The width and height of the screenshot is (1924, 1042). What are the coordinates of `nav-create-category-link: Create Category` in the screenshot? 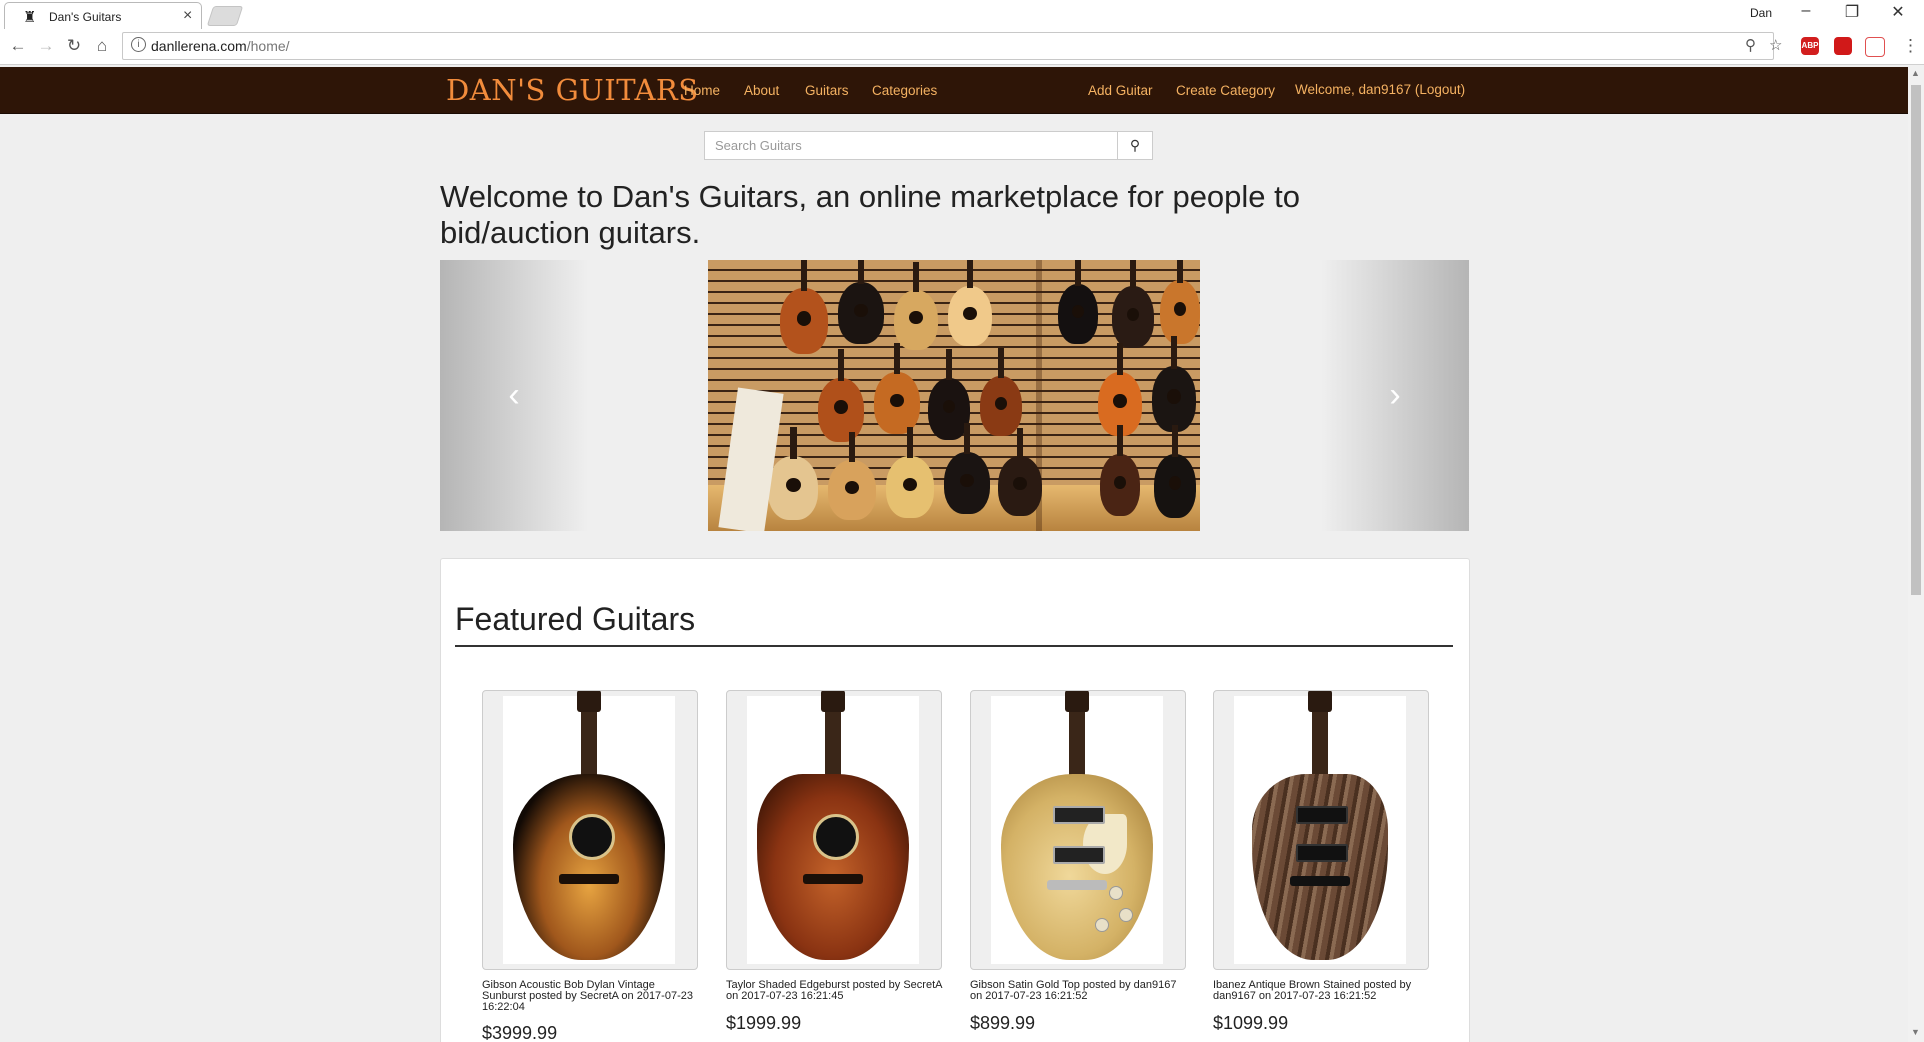 It's located at (1225, 90).